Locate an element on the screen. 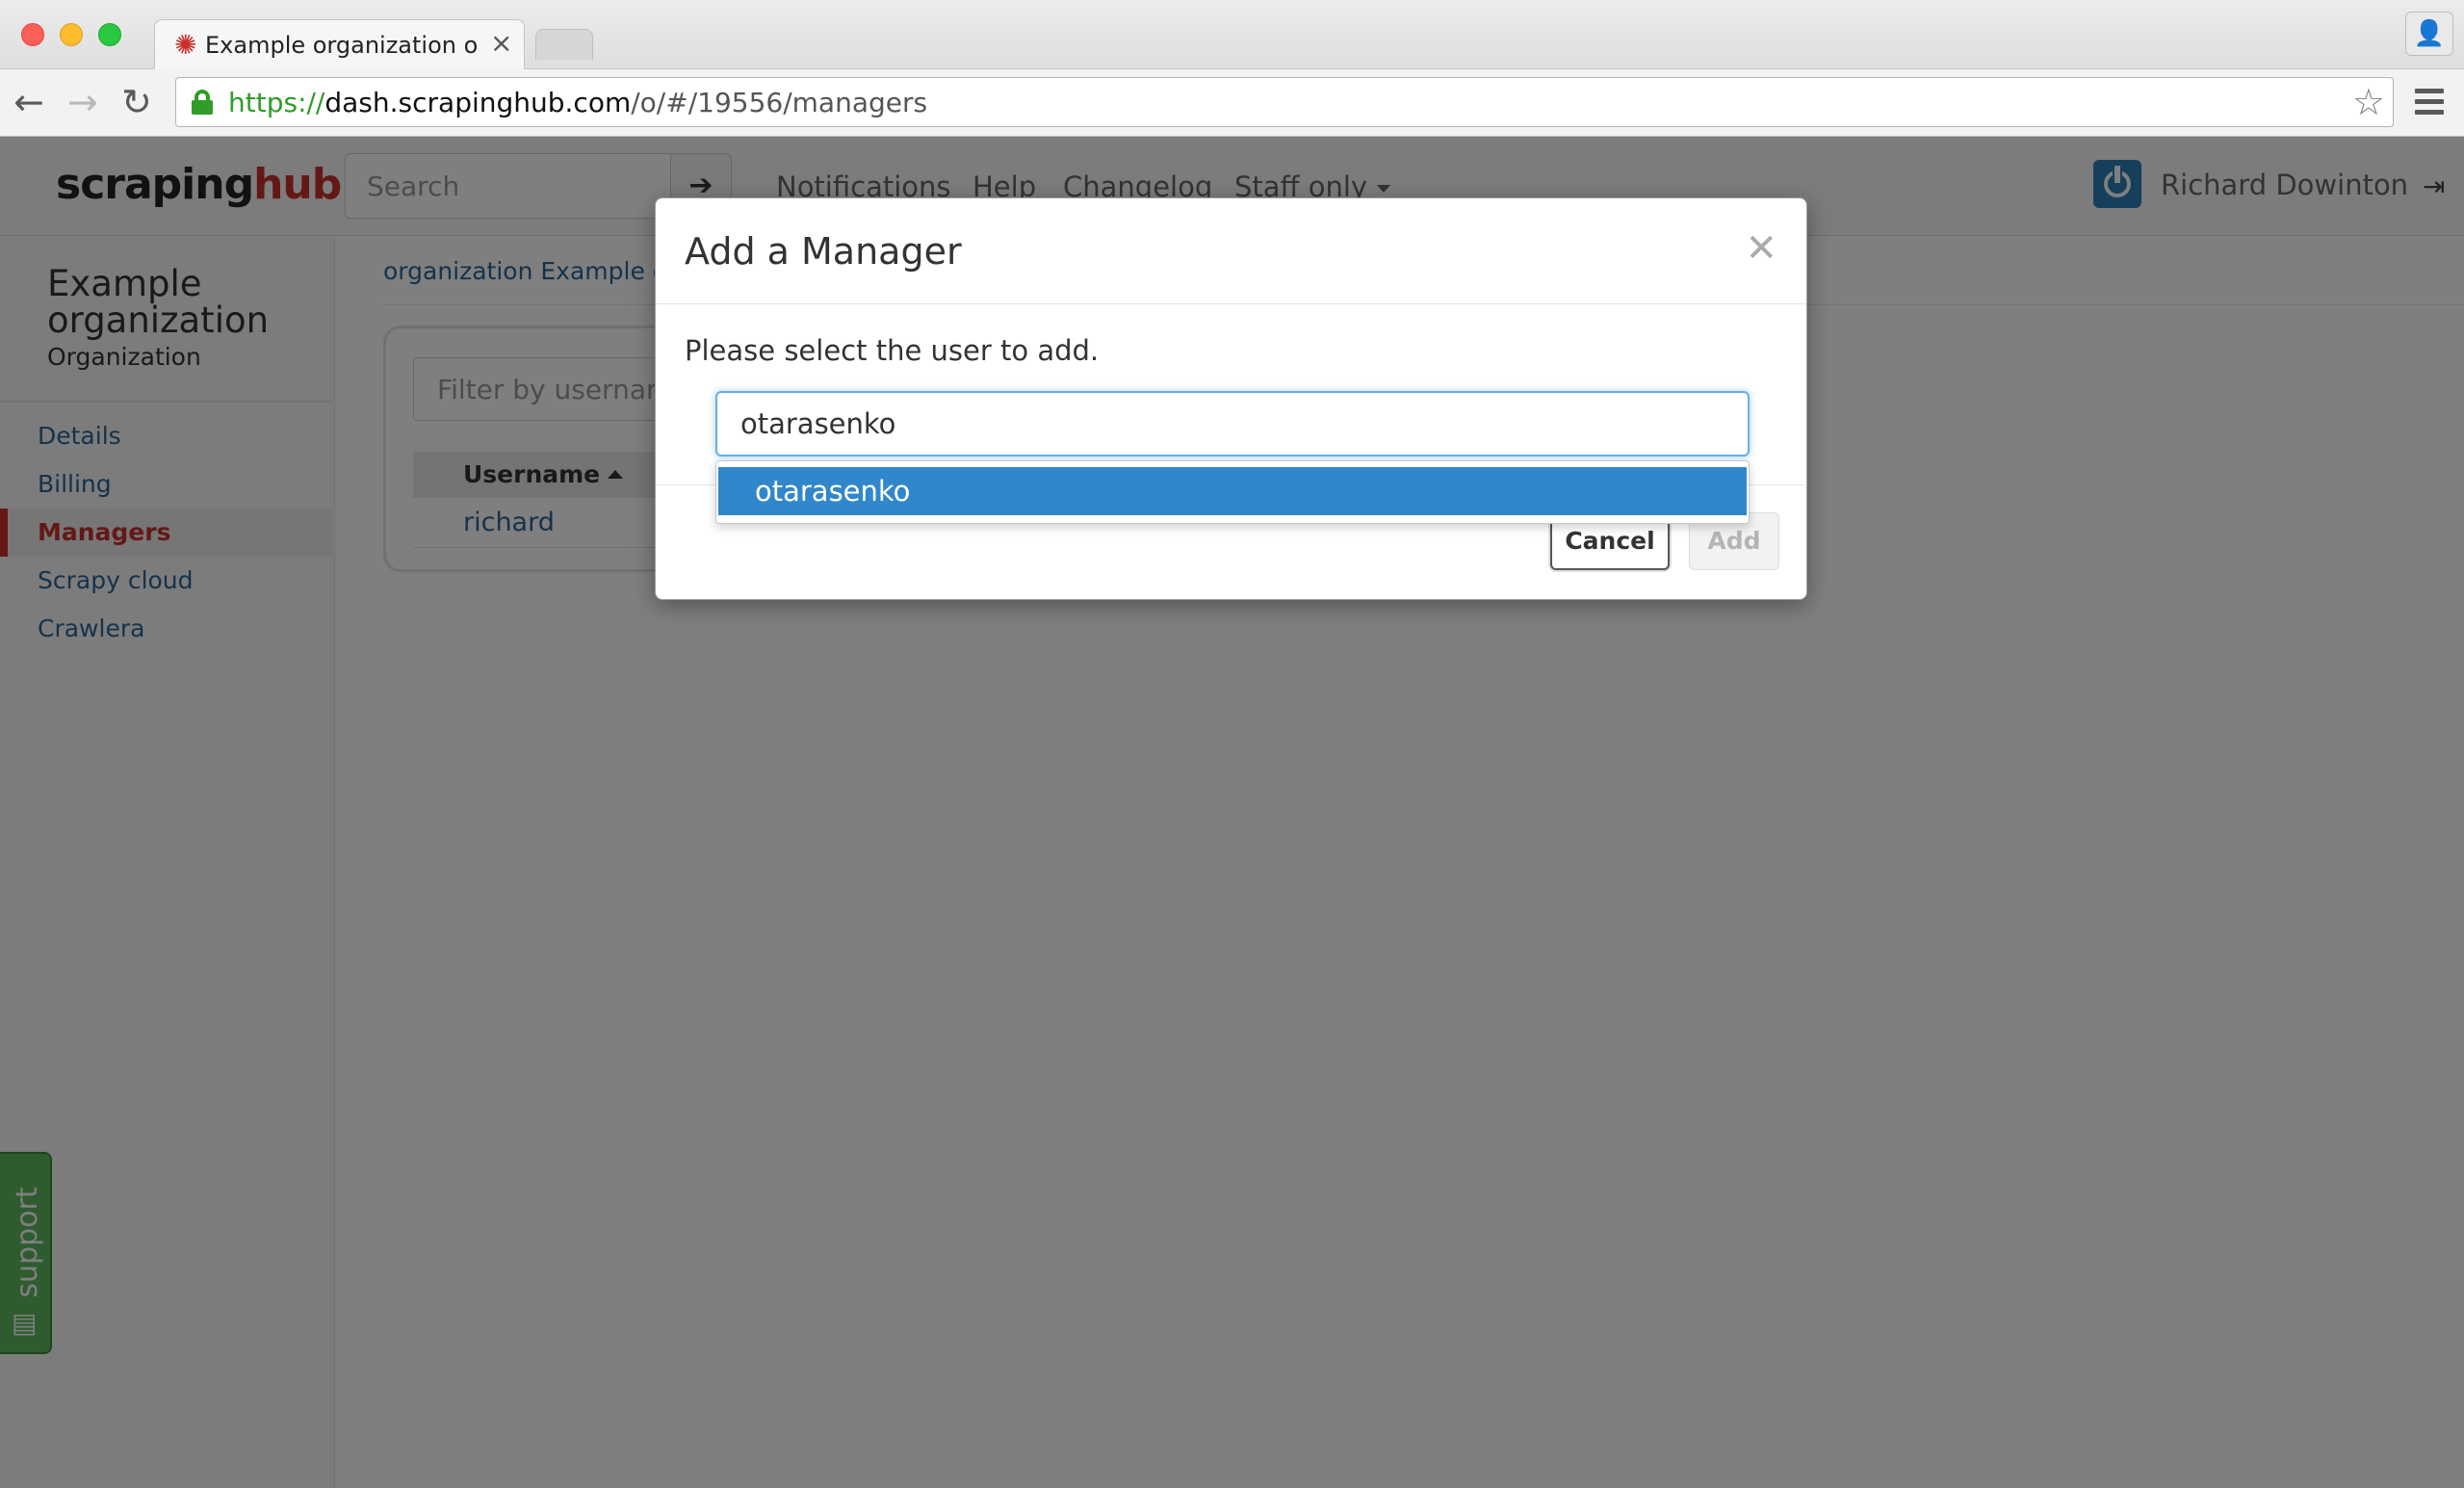 The width and height of the screenshot is (2464, 1488). user-autocomplete-input is located at coordinates (1232, 424).